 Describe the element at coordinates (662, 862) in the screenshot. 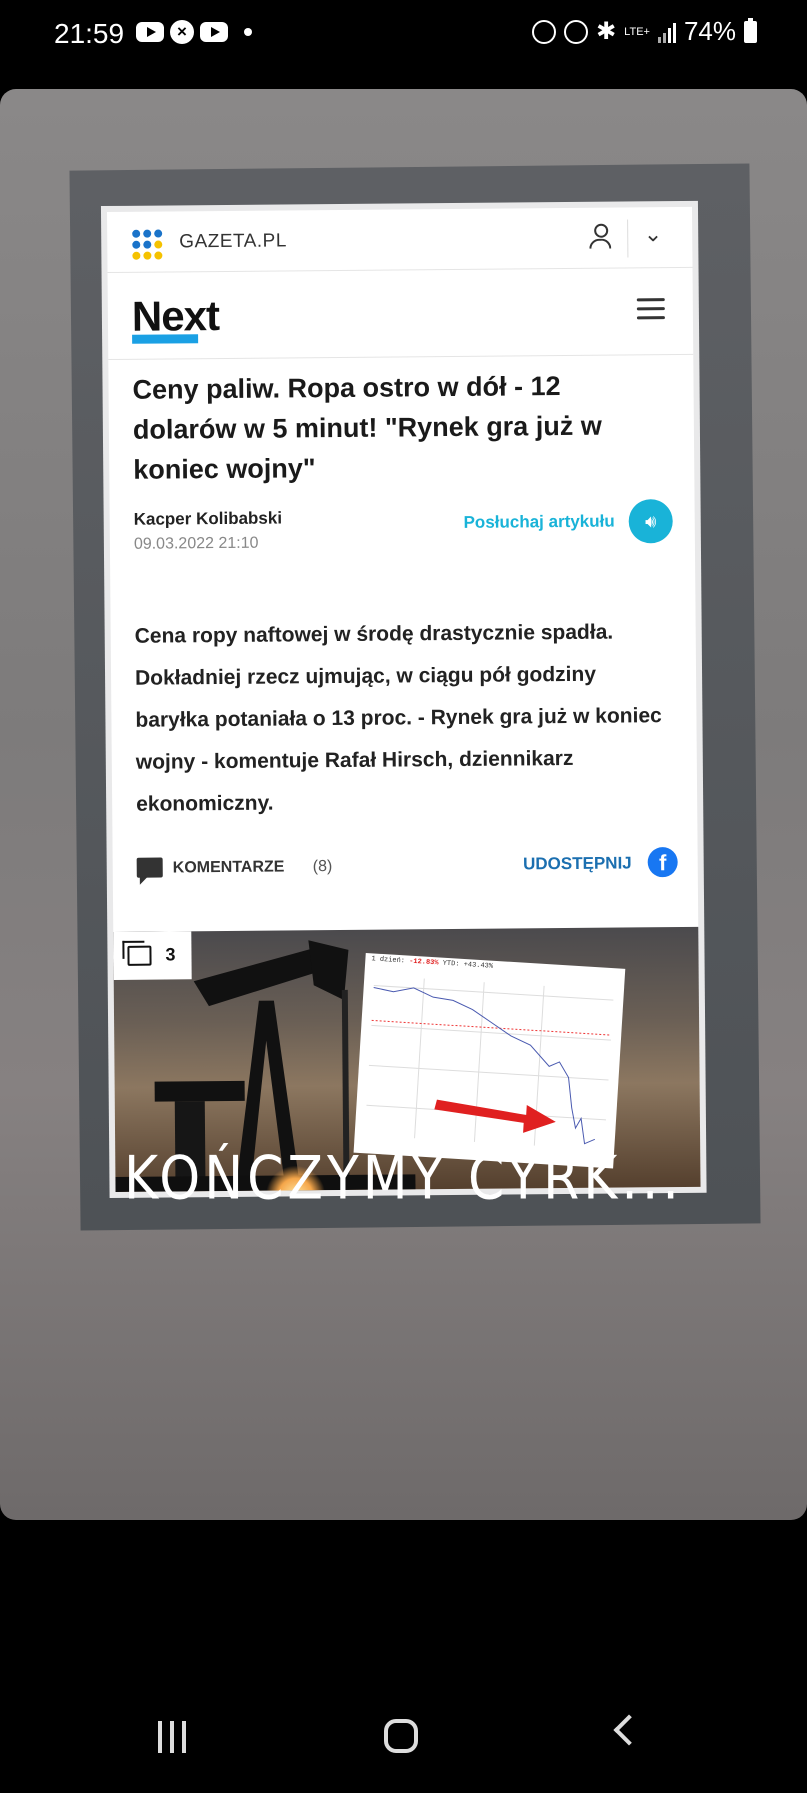

I see `facebook-icon: f` at that location.